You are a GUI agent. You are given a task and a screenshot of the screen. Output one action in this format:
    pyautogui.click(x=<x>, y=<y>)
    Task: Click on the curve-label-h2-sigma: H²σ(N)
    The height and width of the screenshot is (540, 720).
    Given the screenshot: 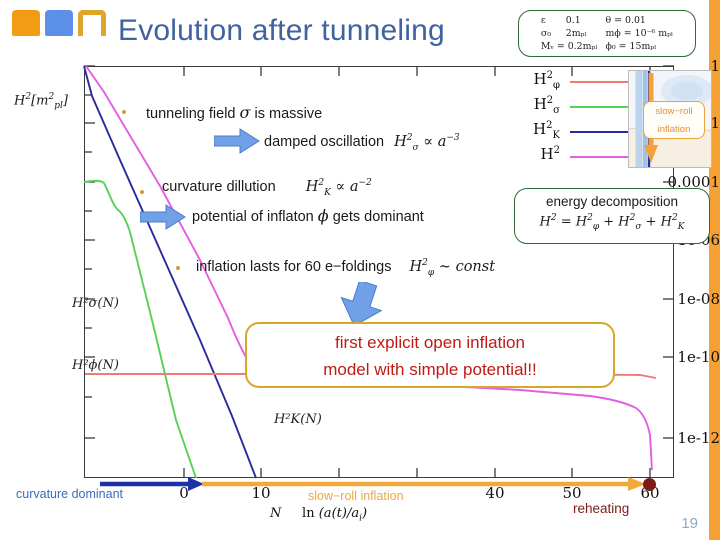 What is the action you would take?
    pyautogui.click(x=95, y=303)
    